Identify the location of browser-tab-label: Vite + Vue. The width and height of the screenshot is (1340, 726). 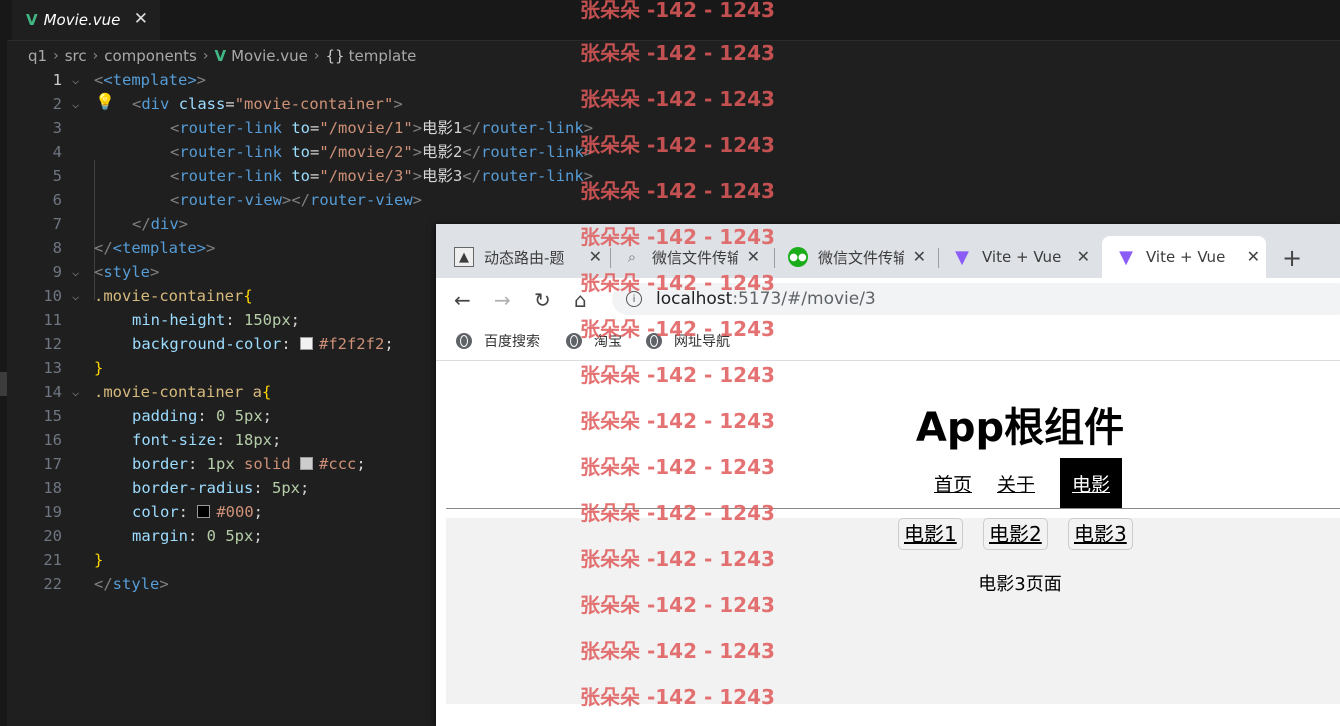
(1186, 257).